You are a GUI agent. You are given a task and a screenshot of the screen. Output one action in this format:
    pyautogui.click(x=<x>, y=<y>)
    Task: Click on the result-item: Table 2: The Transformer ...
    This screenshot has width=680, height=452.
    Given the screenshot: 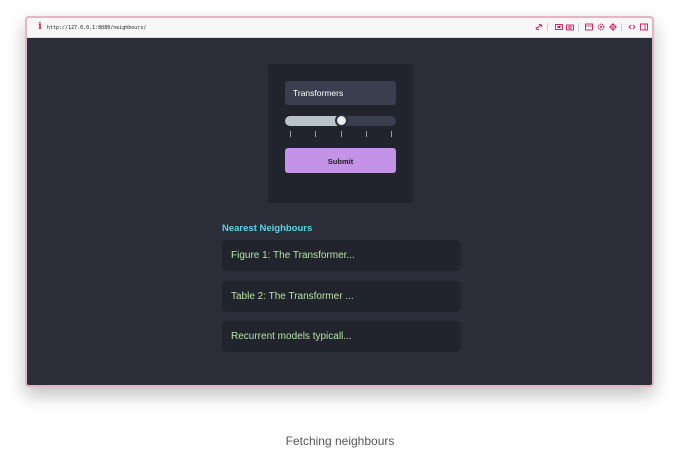 What is the action you would take?
    pyautogui.click(x=341, y=296)
    